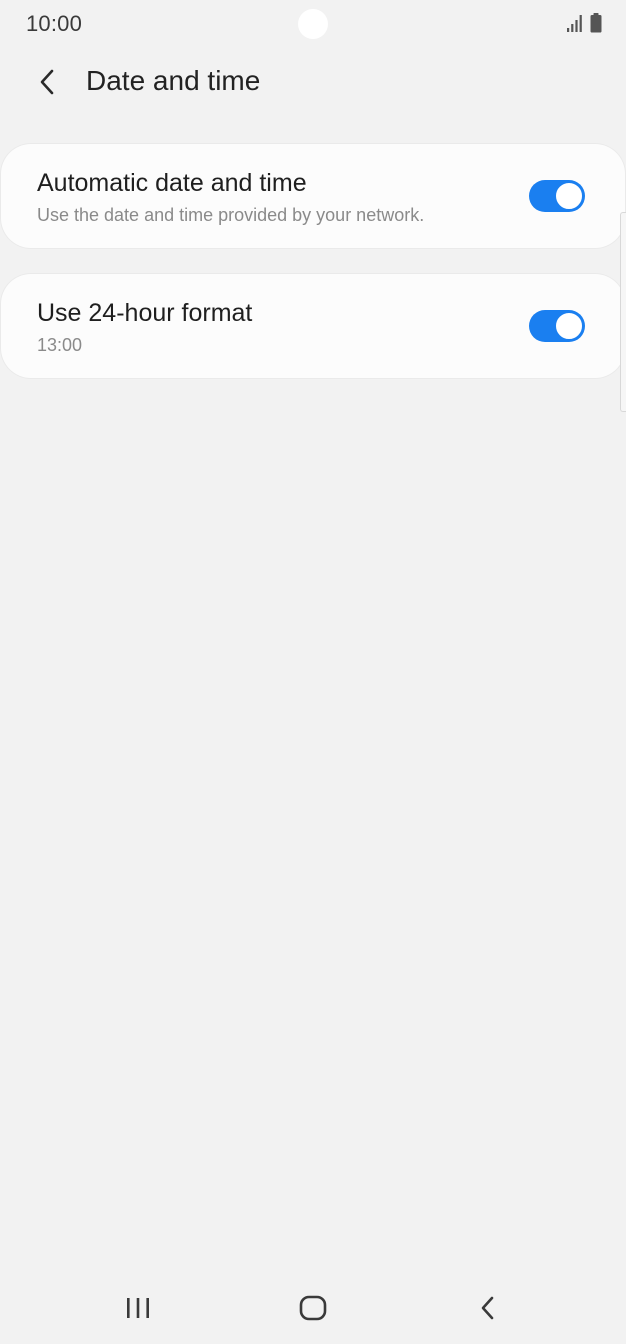  Describe the element at coordinates (623, 312) in the screenshot. I see `scroll-indicator` at that location.